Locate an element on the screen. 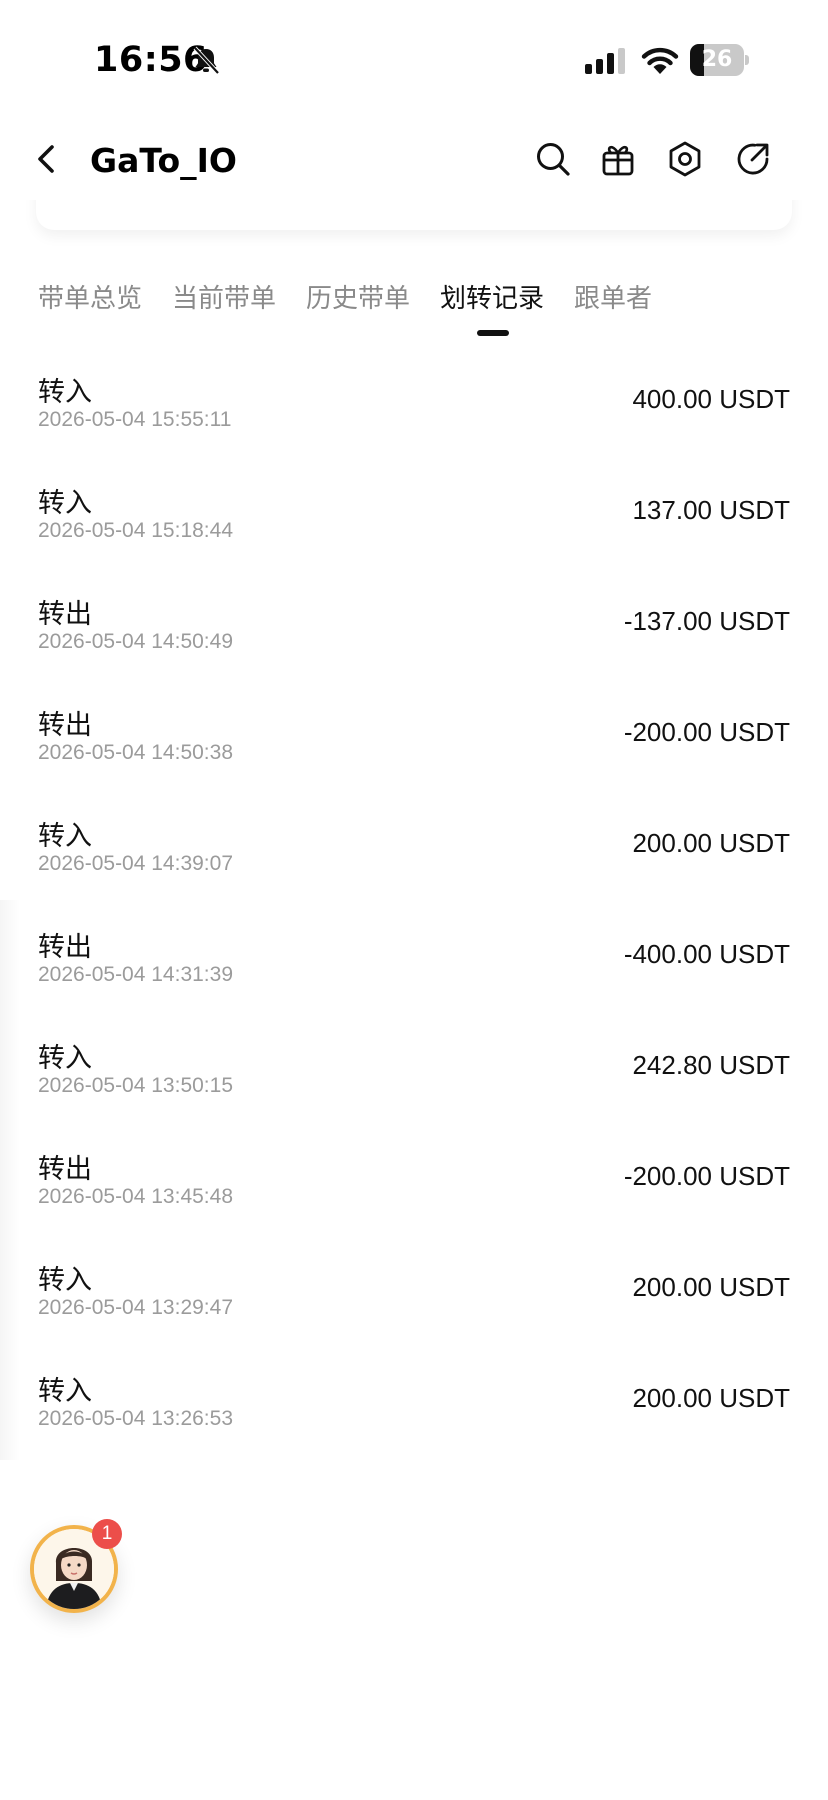 The image size is (828, 1800). tab-current-trades: 当前带单 is located at coordinates (224, 296).